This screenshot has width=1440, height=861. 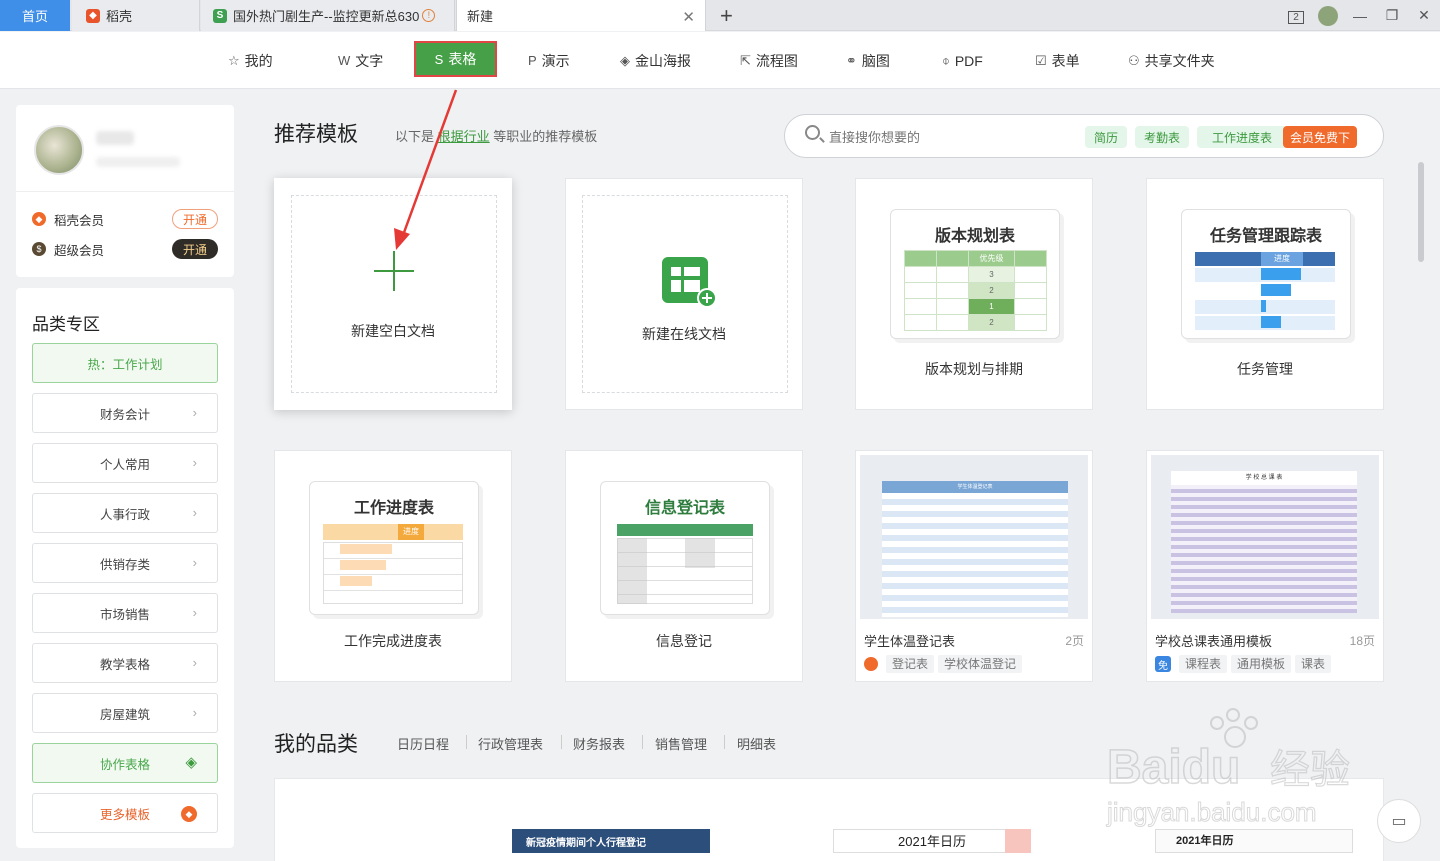 I want to click on category-item-building: 房屋建筑 ›, so click(x=125, y=713).